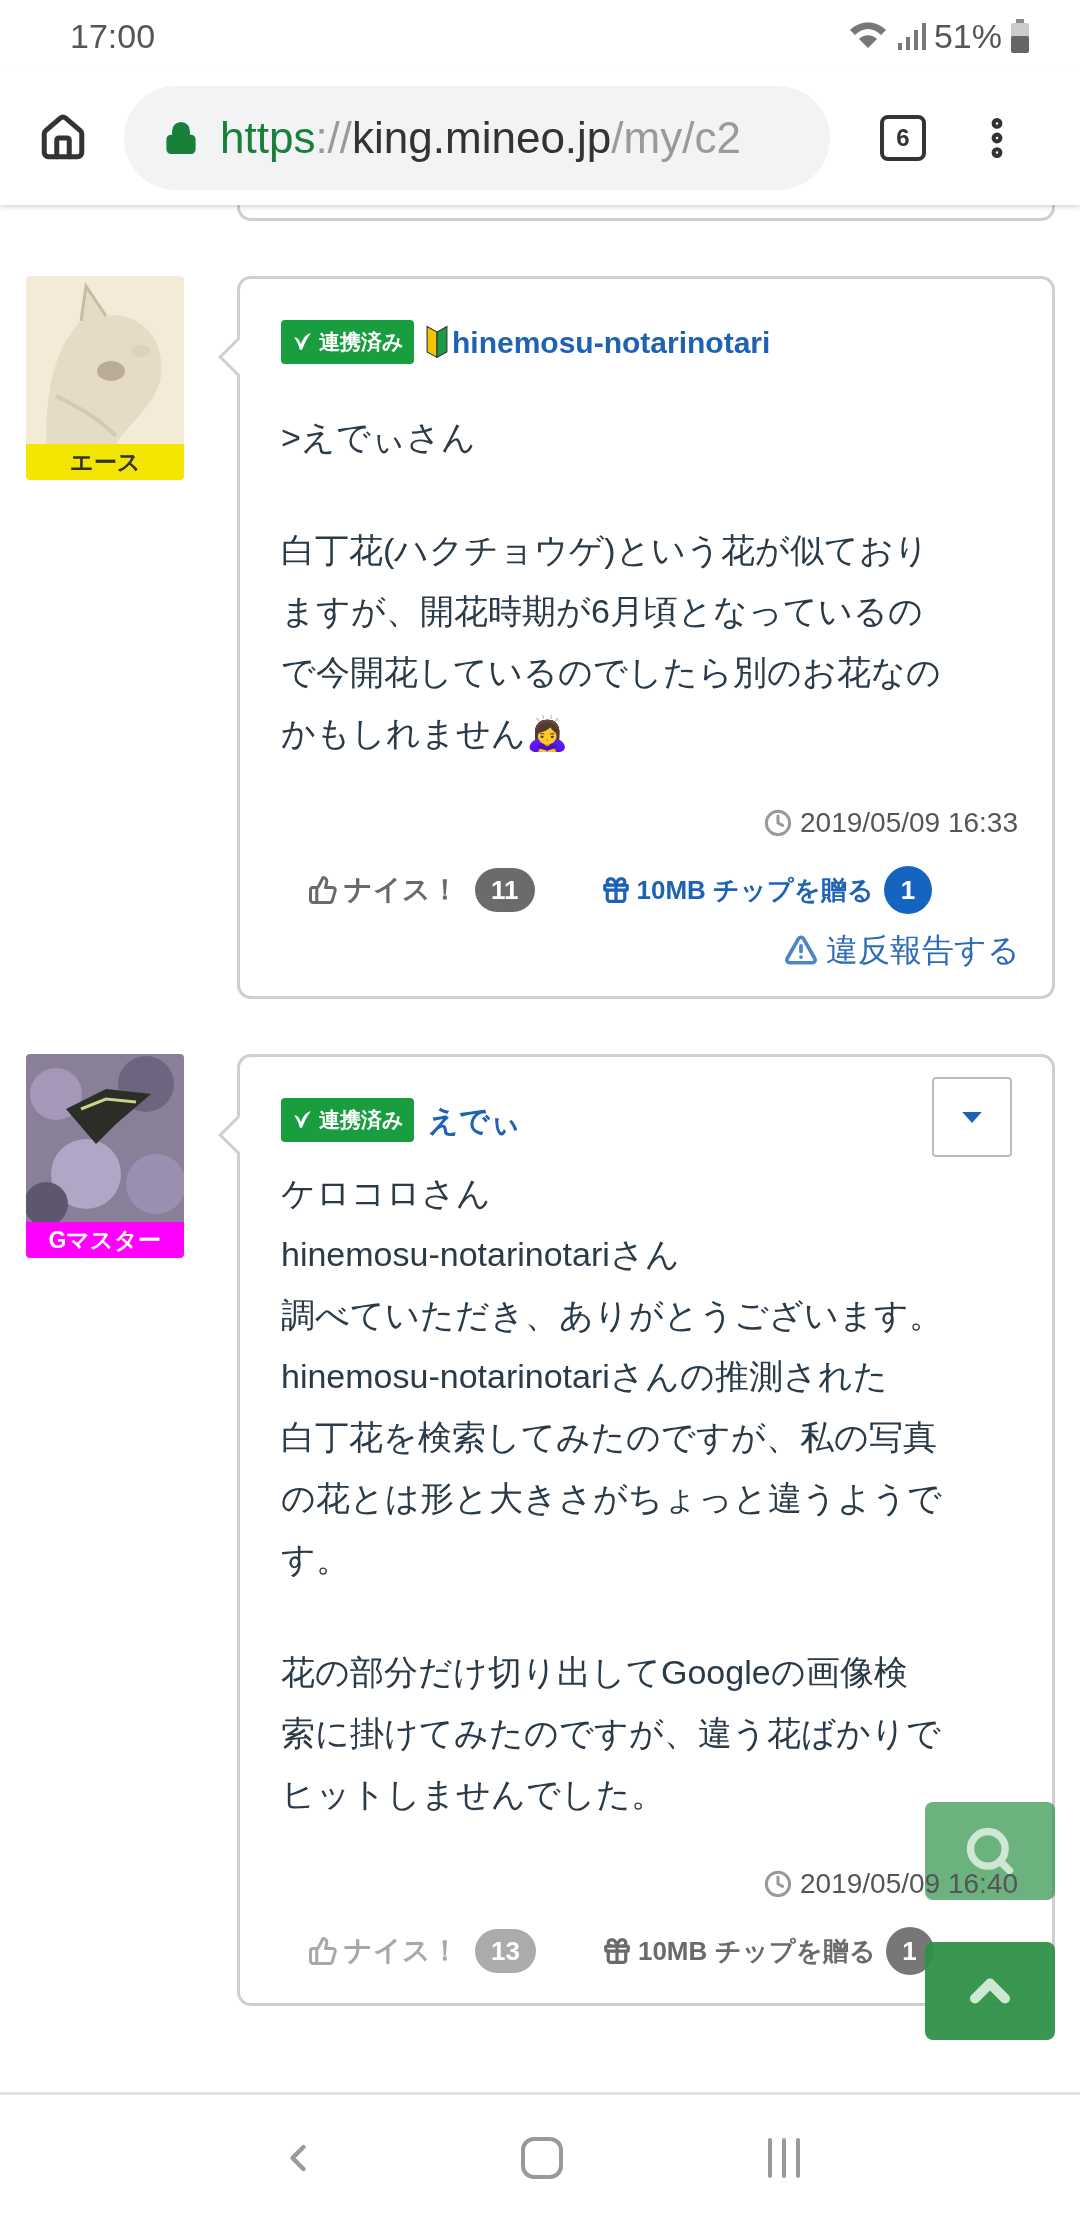 This screenshot has width=1080, height=2220. Describe the element at coordinates (967, 36) in the screenshot. I see `battery-percent: 51%` at that location.